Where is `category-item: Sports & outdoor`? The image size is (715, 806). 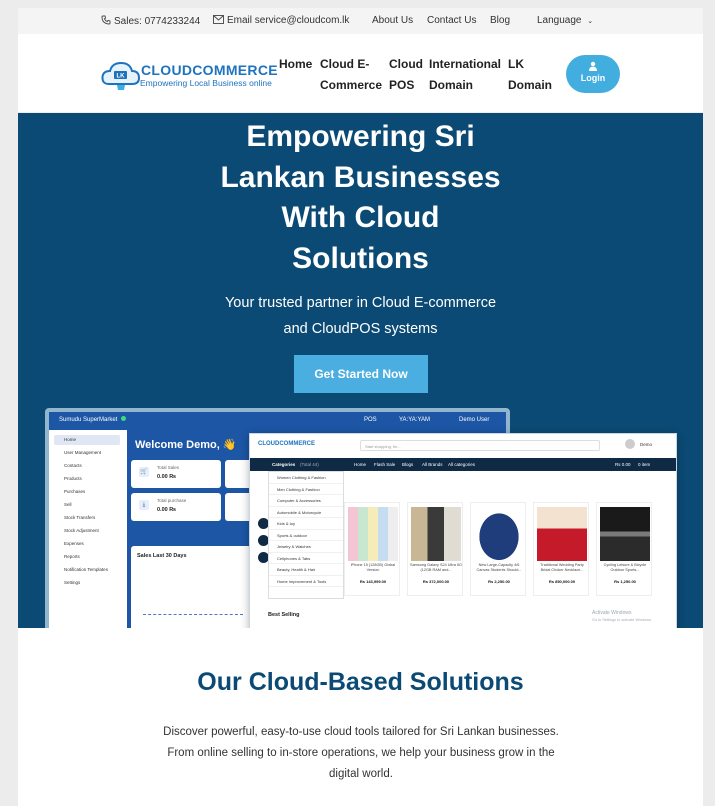 category-item: Sports & outdoor is located at coordinates (306, 535).